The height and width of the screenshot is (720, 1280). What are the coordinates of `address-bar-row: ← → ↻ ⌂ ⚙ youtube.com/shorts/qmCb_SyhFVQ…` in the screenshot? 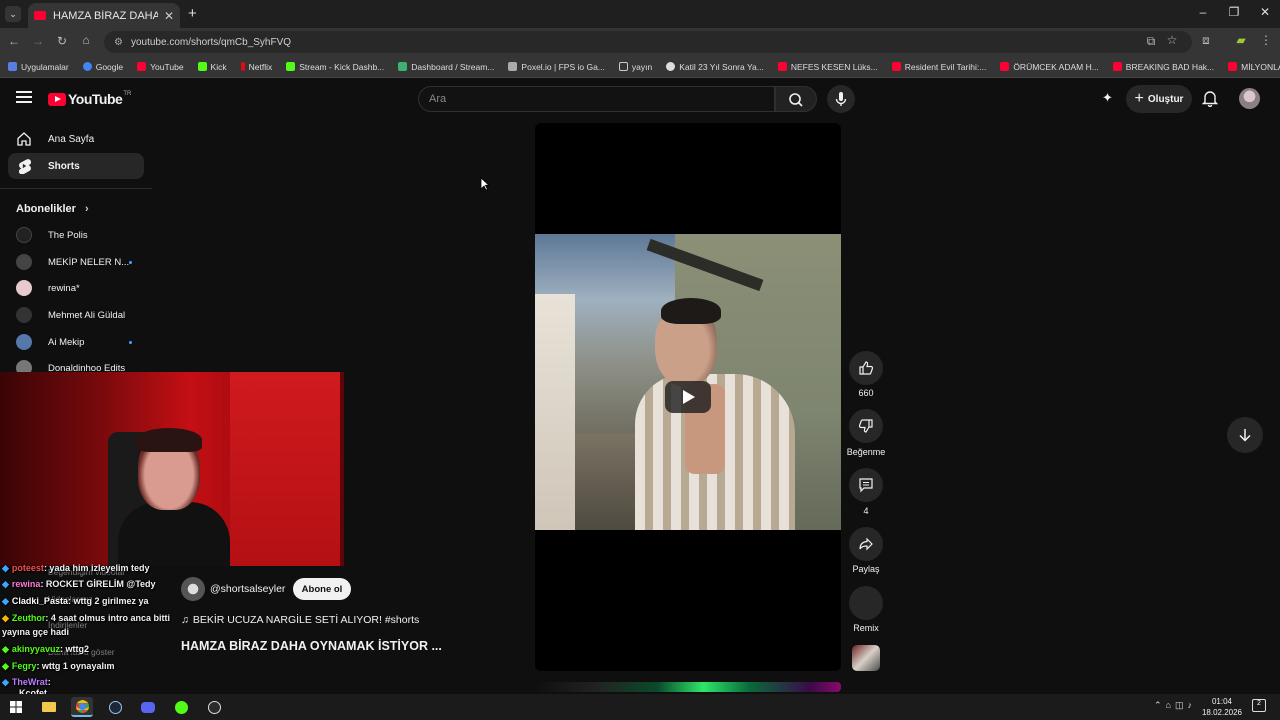 It's located at (640, 42).